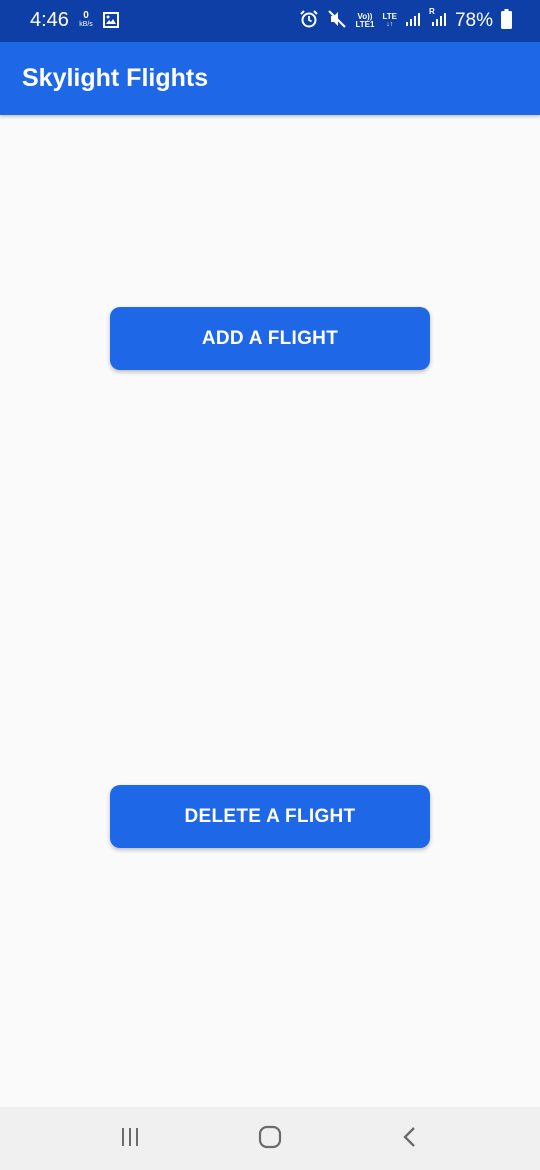 The width and height of the screenshot is (540, 1170). I want to click on volte-indicator: Vo)) LTE1, so click(364, 21).